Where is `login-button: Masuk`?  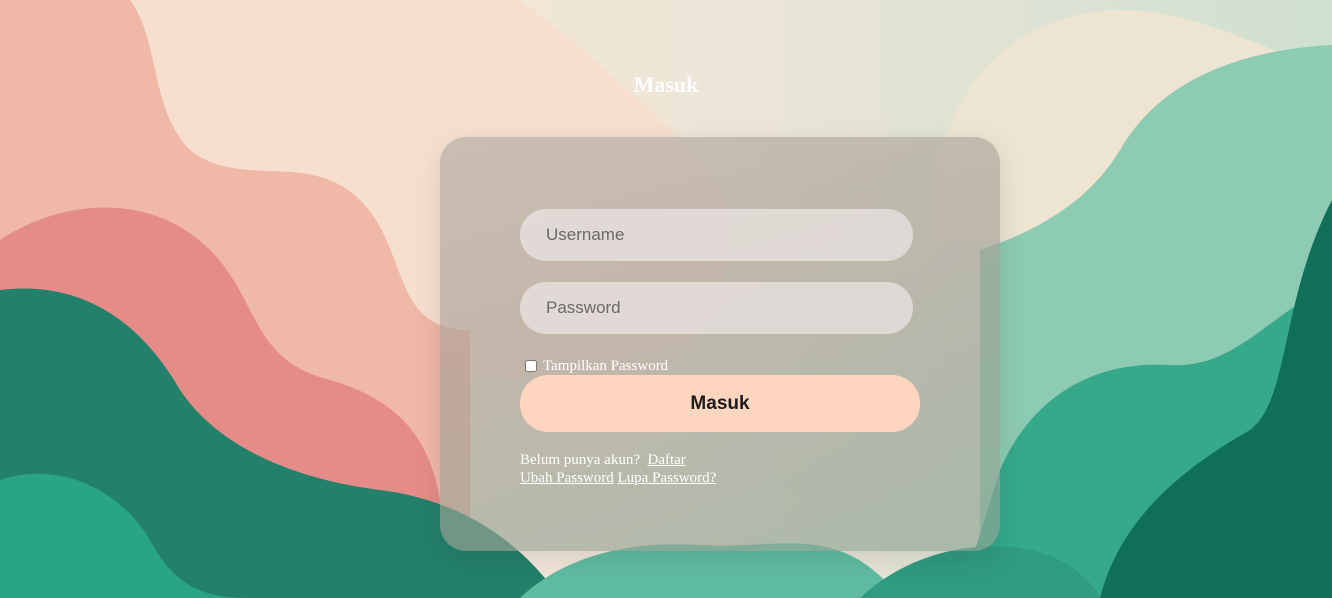 login-button: Masuk is located at coordinates (720, 403).